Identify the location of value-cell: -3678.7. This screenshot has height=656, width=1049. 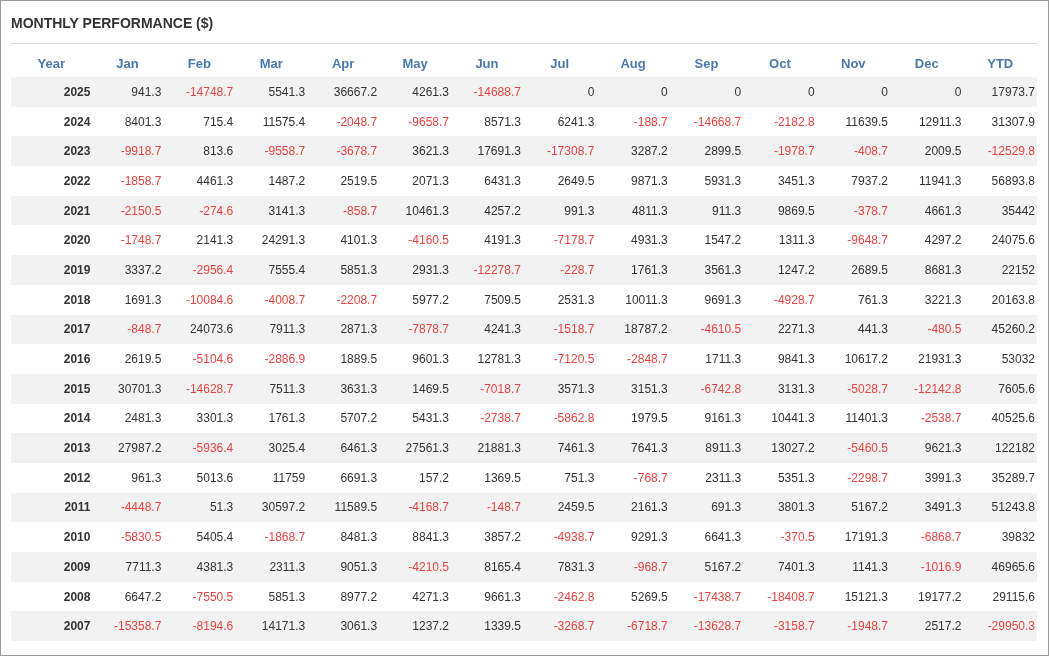
(343, 151).